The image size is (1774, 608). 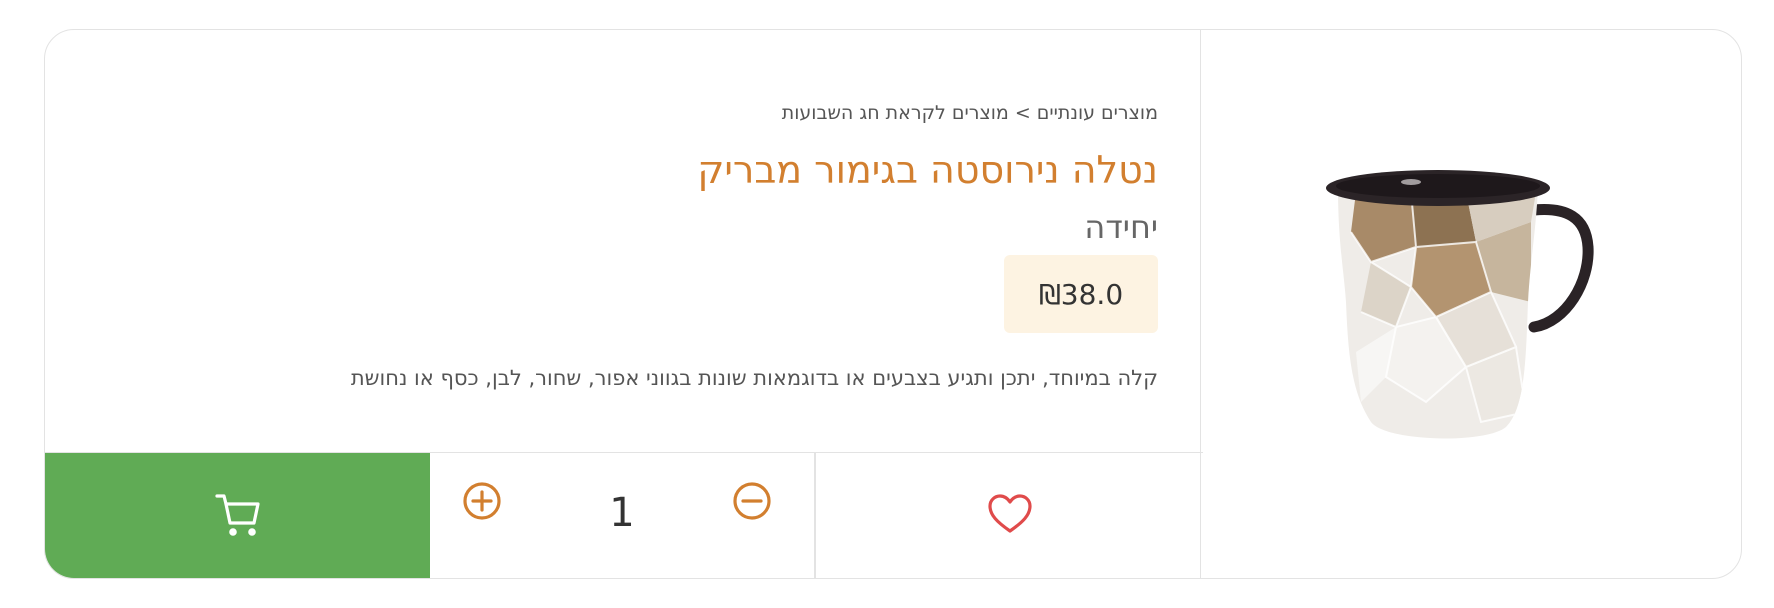 I want to click on add-to-cart-button, so click(x=237, y=515).